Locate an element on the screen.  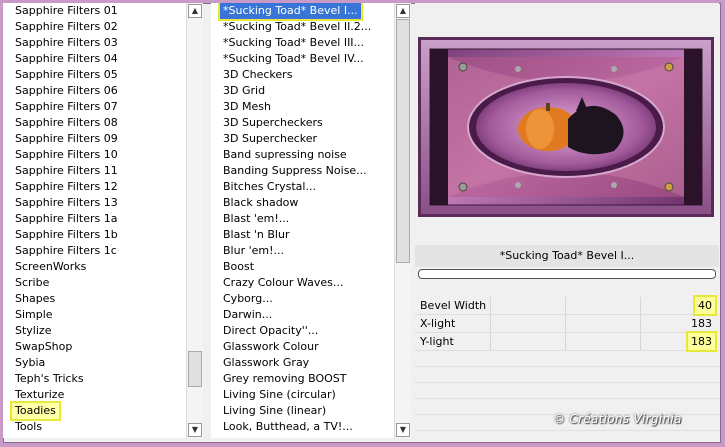
filter-scrollbar: ▲ ▼ is located at coordinates (402, 220).